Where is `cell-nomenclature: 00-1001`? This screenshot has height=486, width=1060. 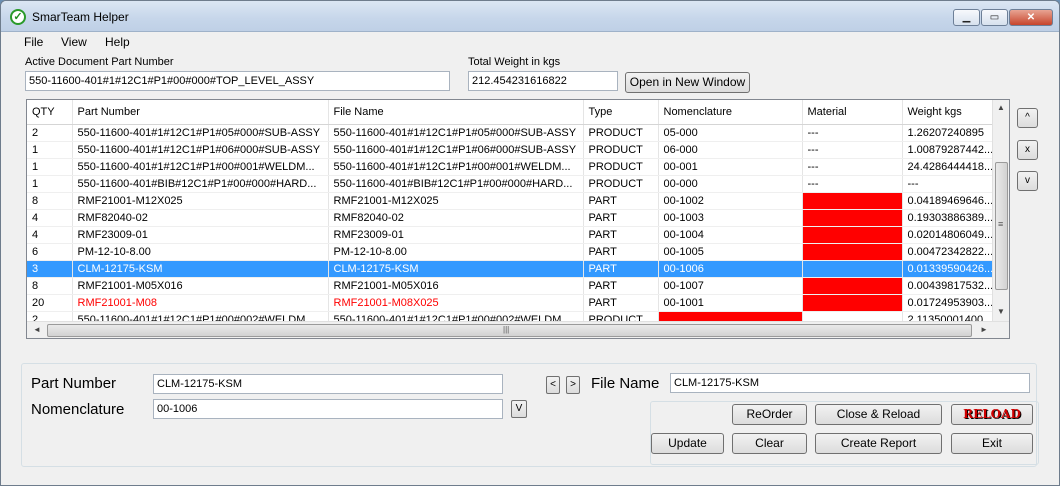
cell-nomenclature: 00-1001 is located at coordinates (730, 303).